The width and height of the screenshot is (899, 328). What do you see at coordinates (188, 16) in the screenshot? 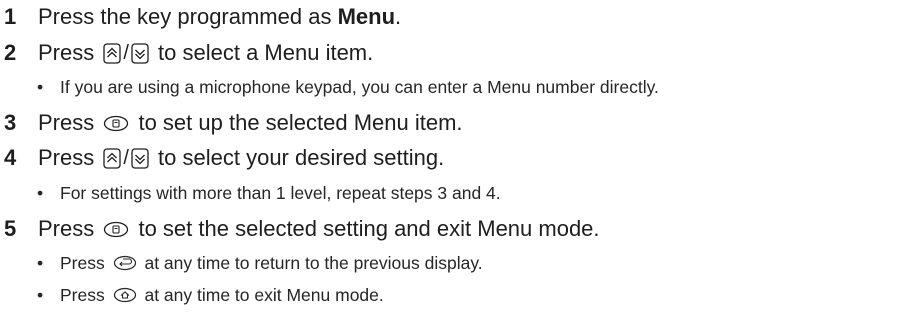
I see `step-text: Press the key programmed as` at bounding box center [188, 16].